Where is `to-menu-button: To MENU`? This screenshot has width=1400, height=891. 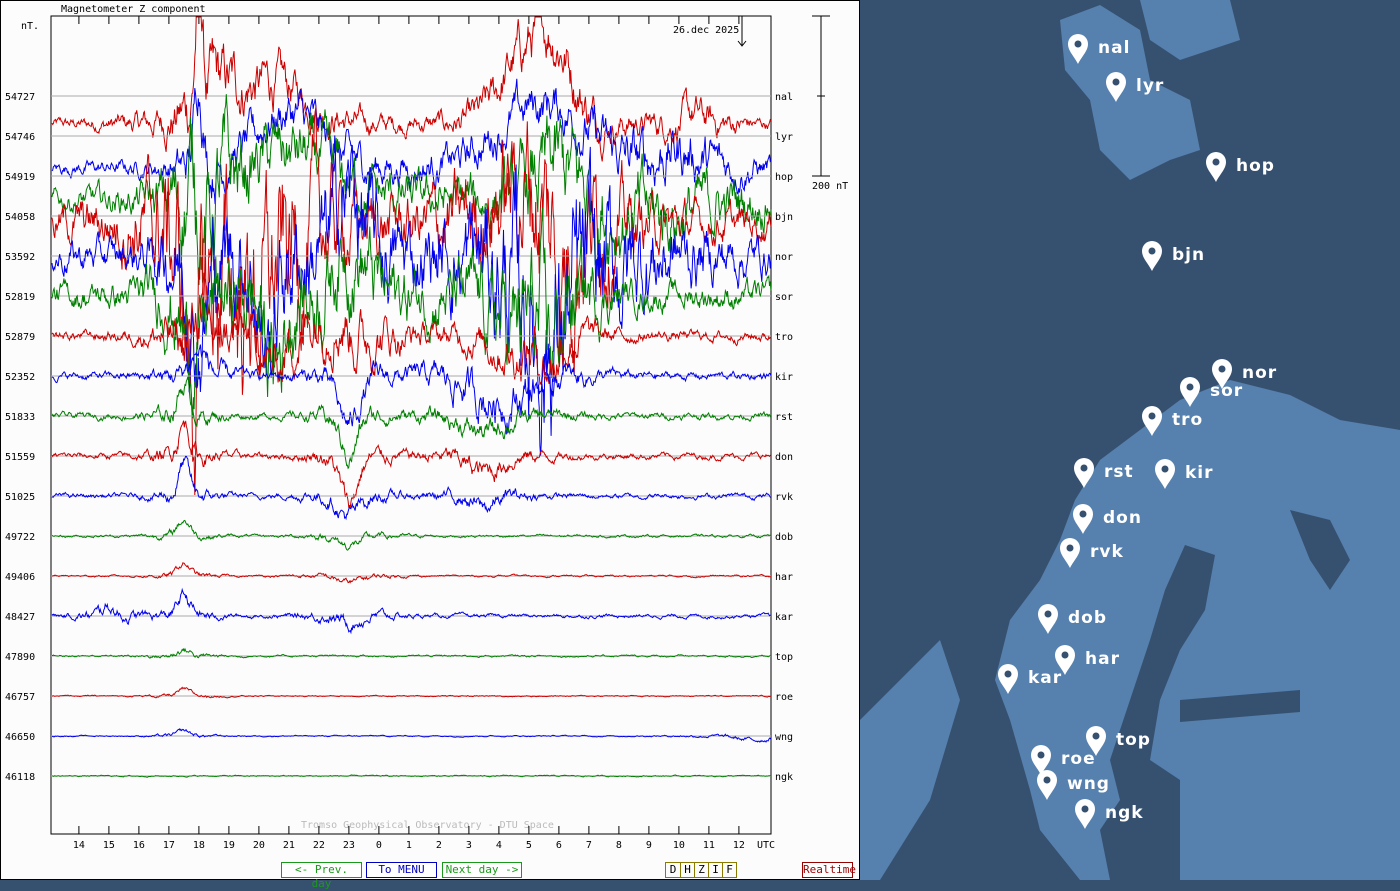
to-menu-button: To MENU is located at coordinates (401, 870).